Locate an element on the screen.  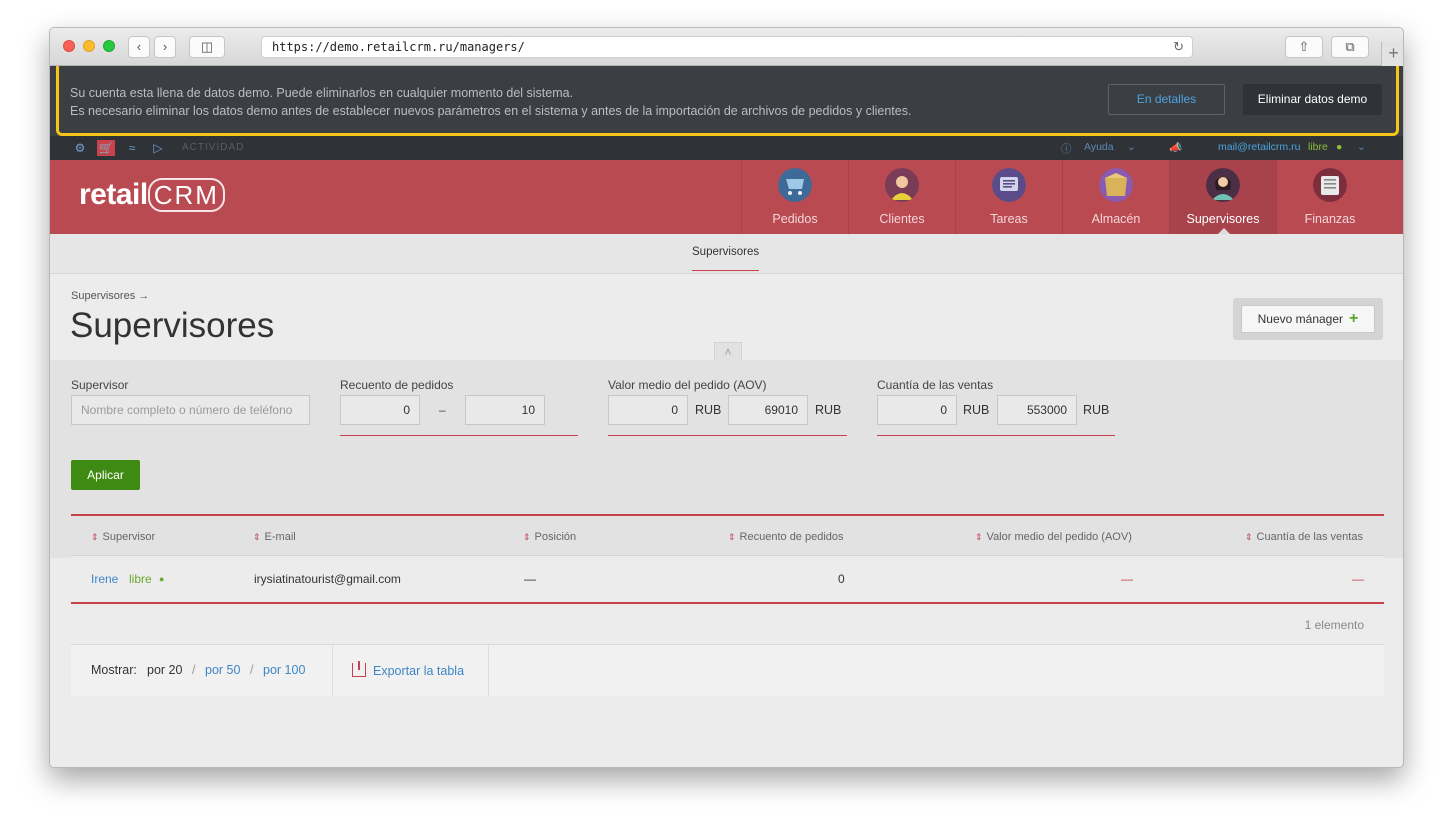
address-bar: https://demo.retailcrm.ru/managers/ ↻ is located at coordinates (727, 47).